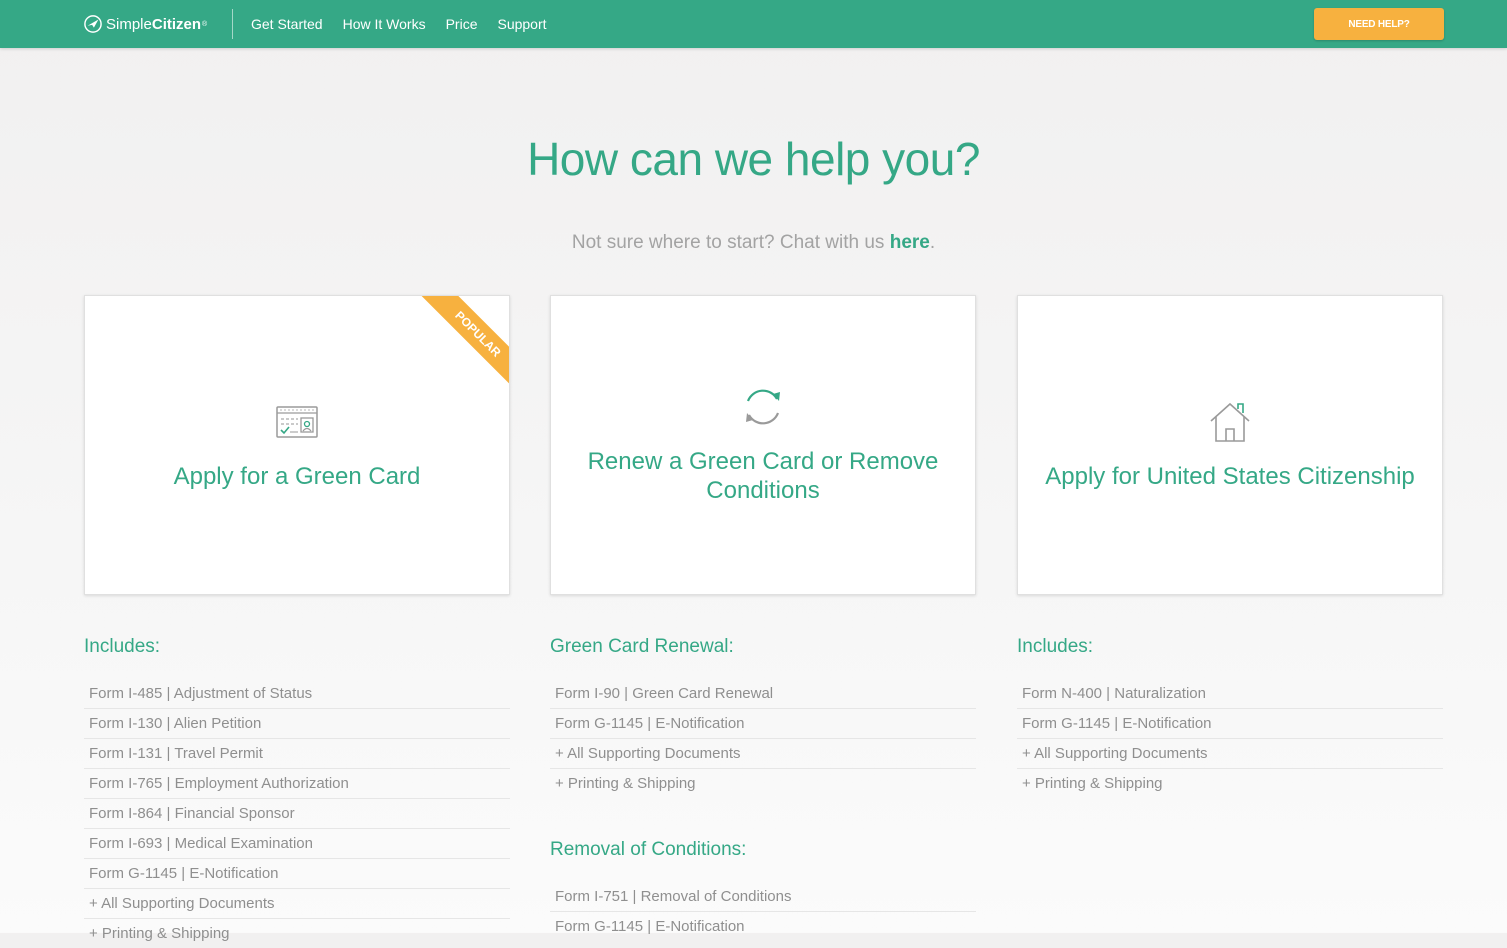 This screenshot has width=1507, height=948. Describe the element at coordinates (232, 24) in the screenshot. I see `nav-divider` at that location.